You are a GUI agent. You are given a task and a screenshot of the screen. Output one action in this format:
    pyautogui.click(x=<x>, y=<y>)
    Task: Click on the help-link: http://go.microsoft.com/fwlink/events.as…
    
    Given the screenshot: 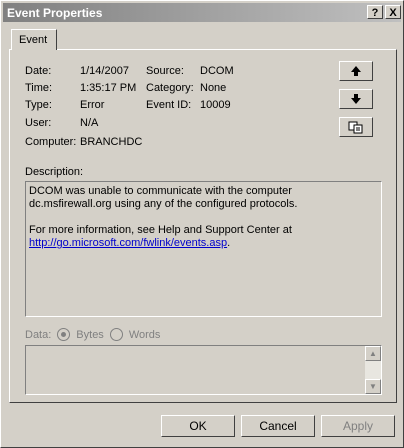 What is the action you would take?
    pyautogui.click(x=128, y=243)
    